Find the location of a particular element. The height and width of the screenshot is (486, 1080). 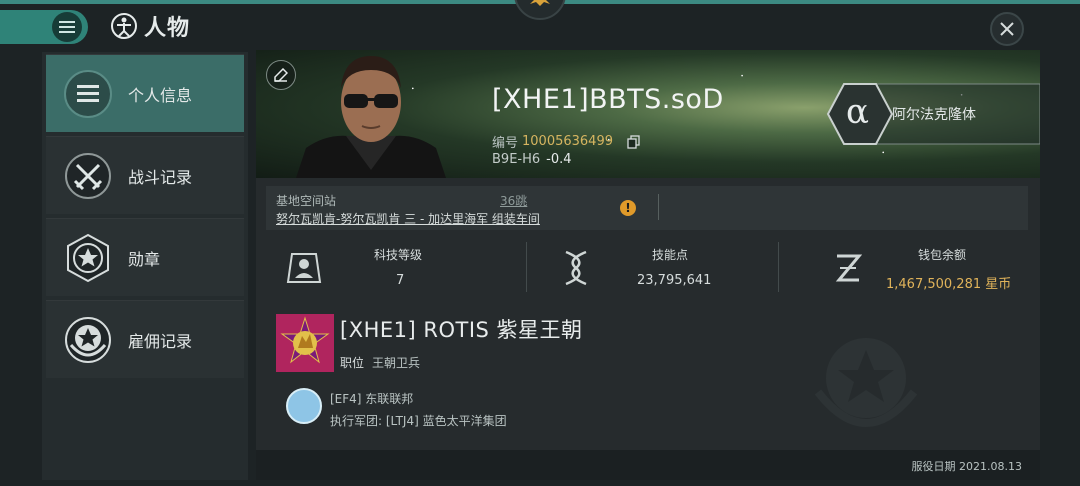

alliance-logo is located at coordinates (304, 406).